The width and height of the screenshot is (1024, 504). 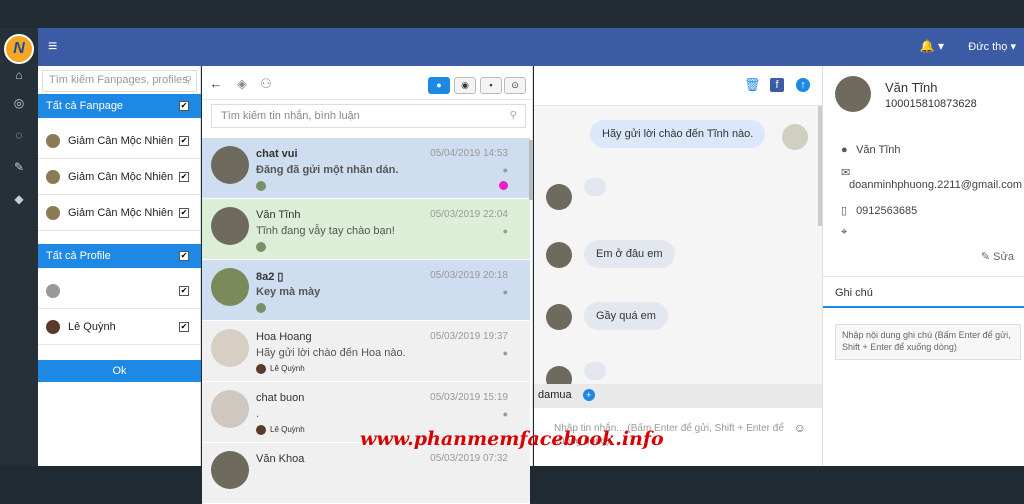 What do you see at coordinates (931, 178) in the screenshot?
I see `profile-email: ✉ doanminhphuong.2211@gmail.com` at bounding box center [931, 178].